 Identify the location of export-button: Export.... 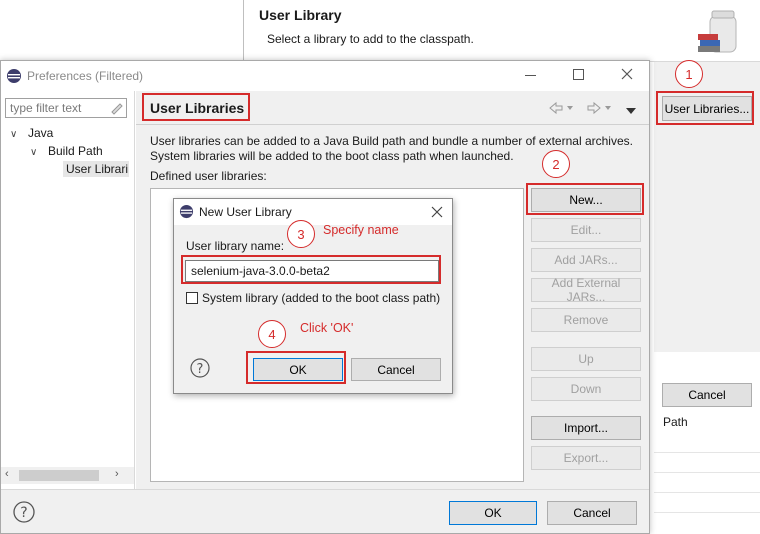
(586, 458).